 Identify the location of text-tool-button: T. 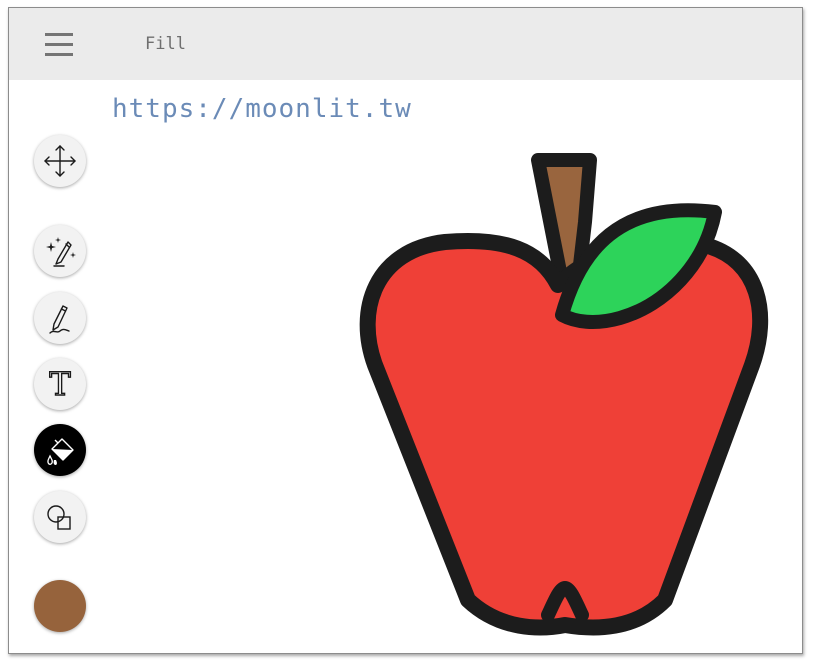
(60, 384).